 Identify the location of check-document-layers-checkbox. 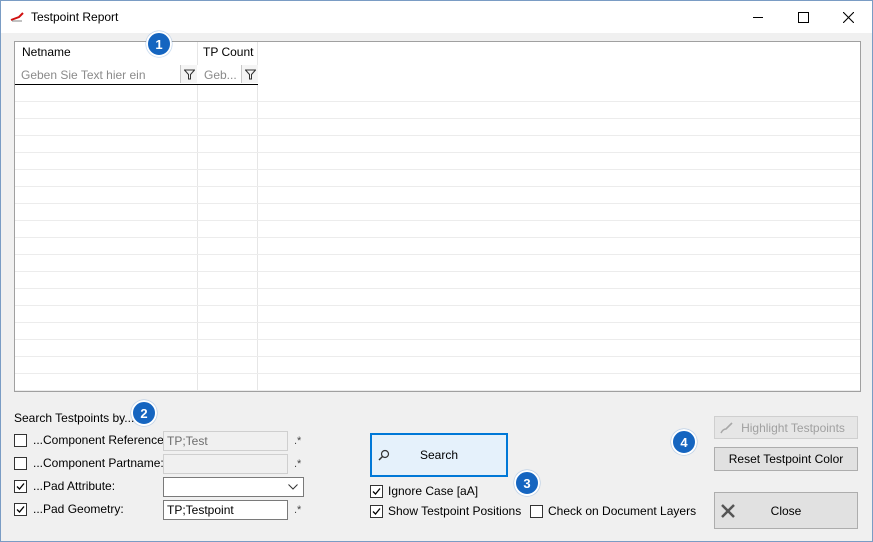
(536, 511).